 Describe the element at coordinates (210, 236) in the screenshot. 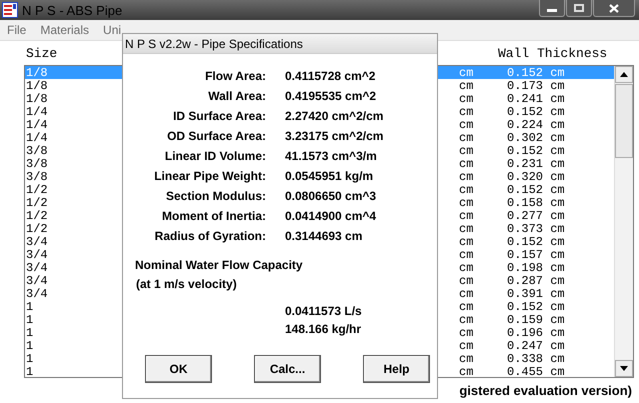

I see `property-label: Radius of Gyration:` at that location.